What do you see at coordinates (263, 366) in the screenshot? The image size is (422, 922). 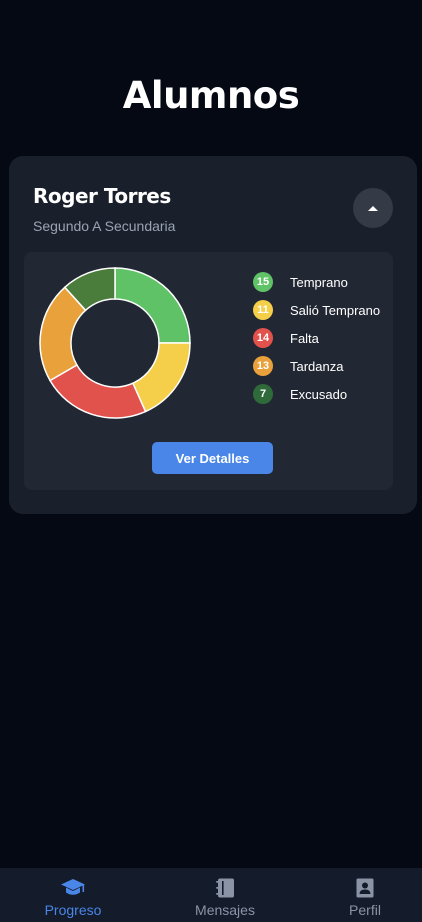 I see `legend-count-badge: 13` at bounding box center [263, 366].